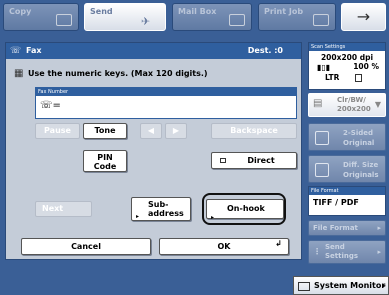 The image size is (389, 295). Describe the element at coordinates (166, 103) in the screenshot. I see `fax-number-field: Fax Number ☏=` at that location.